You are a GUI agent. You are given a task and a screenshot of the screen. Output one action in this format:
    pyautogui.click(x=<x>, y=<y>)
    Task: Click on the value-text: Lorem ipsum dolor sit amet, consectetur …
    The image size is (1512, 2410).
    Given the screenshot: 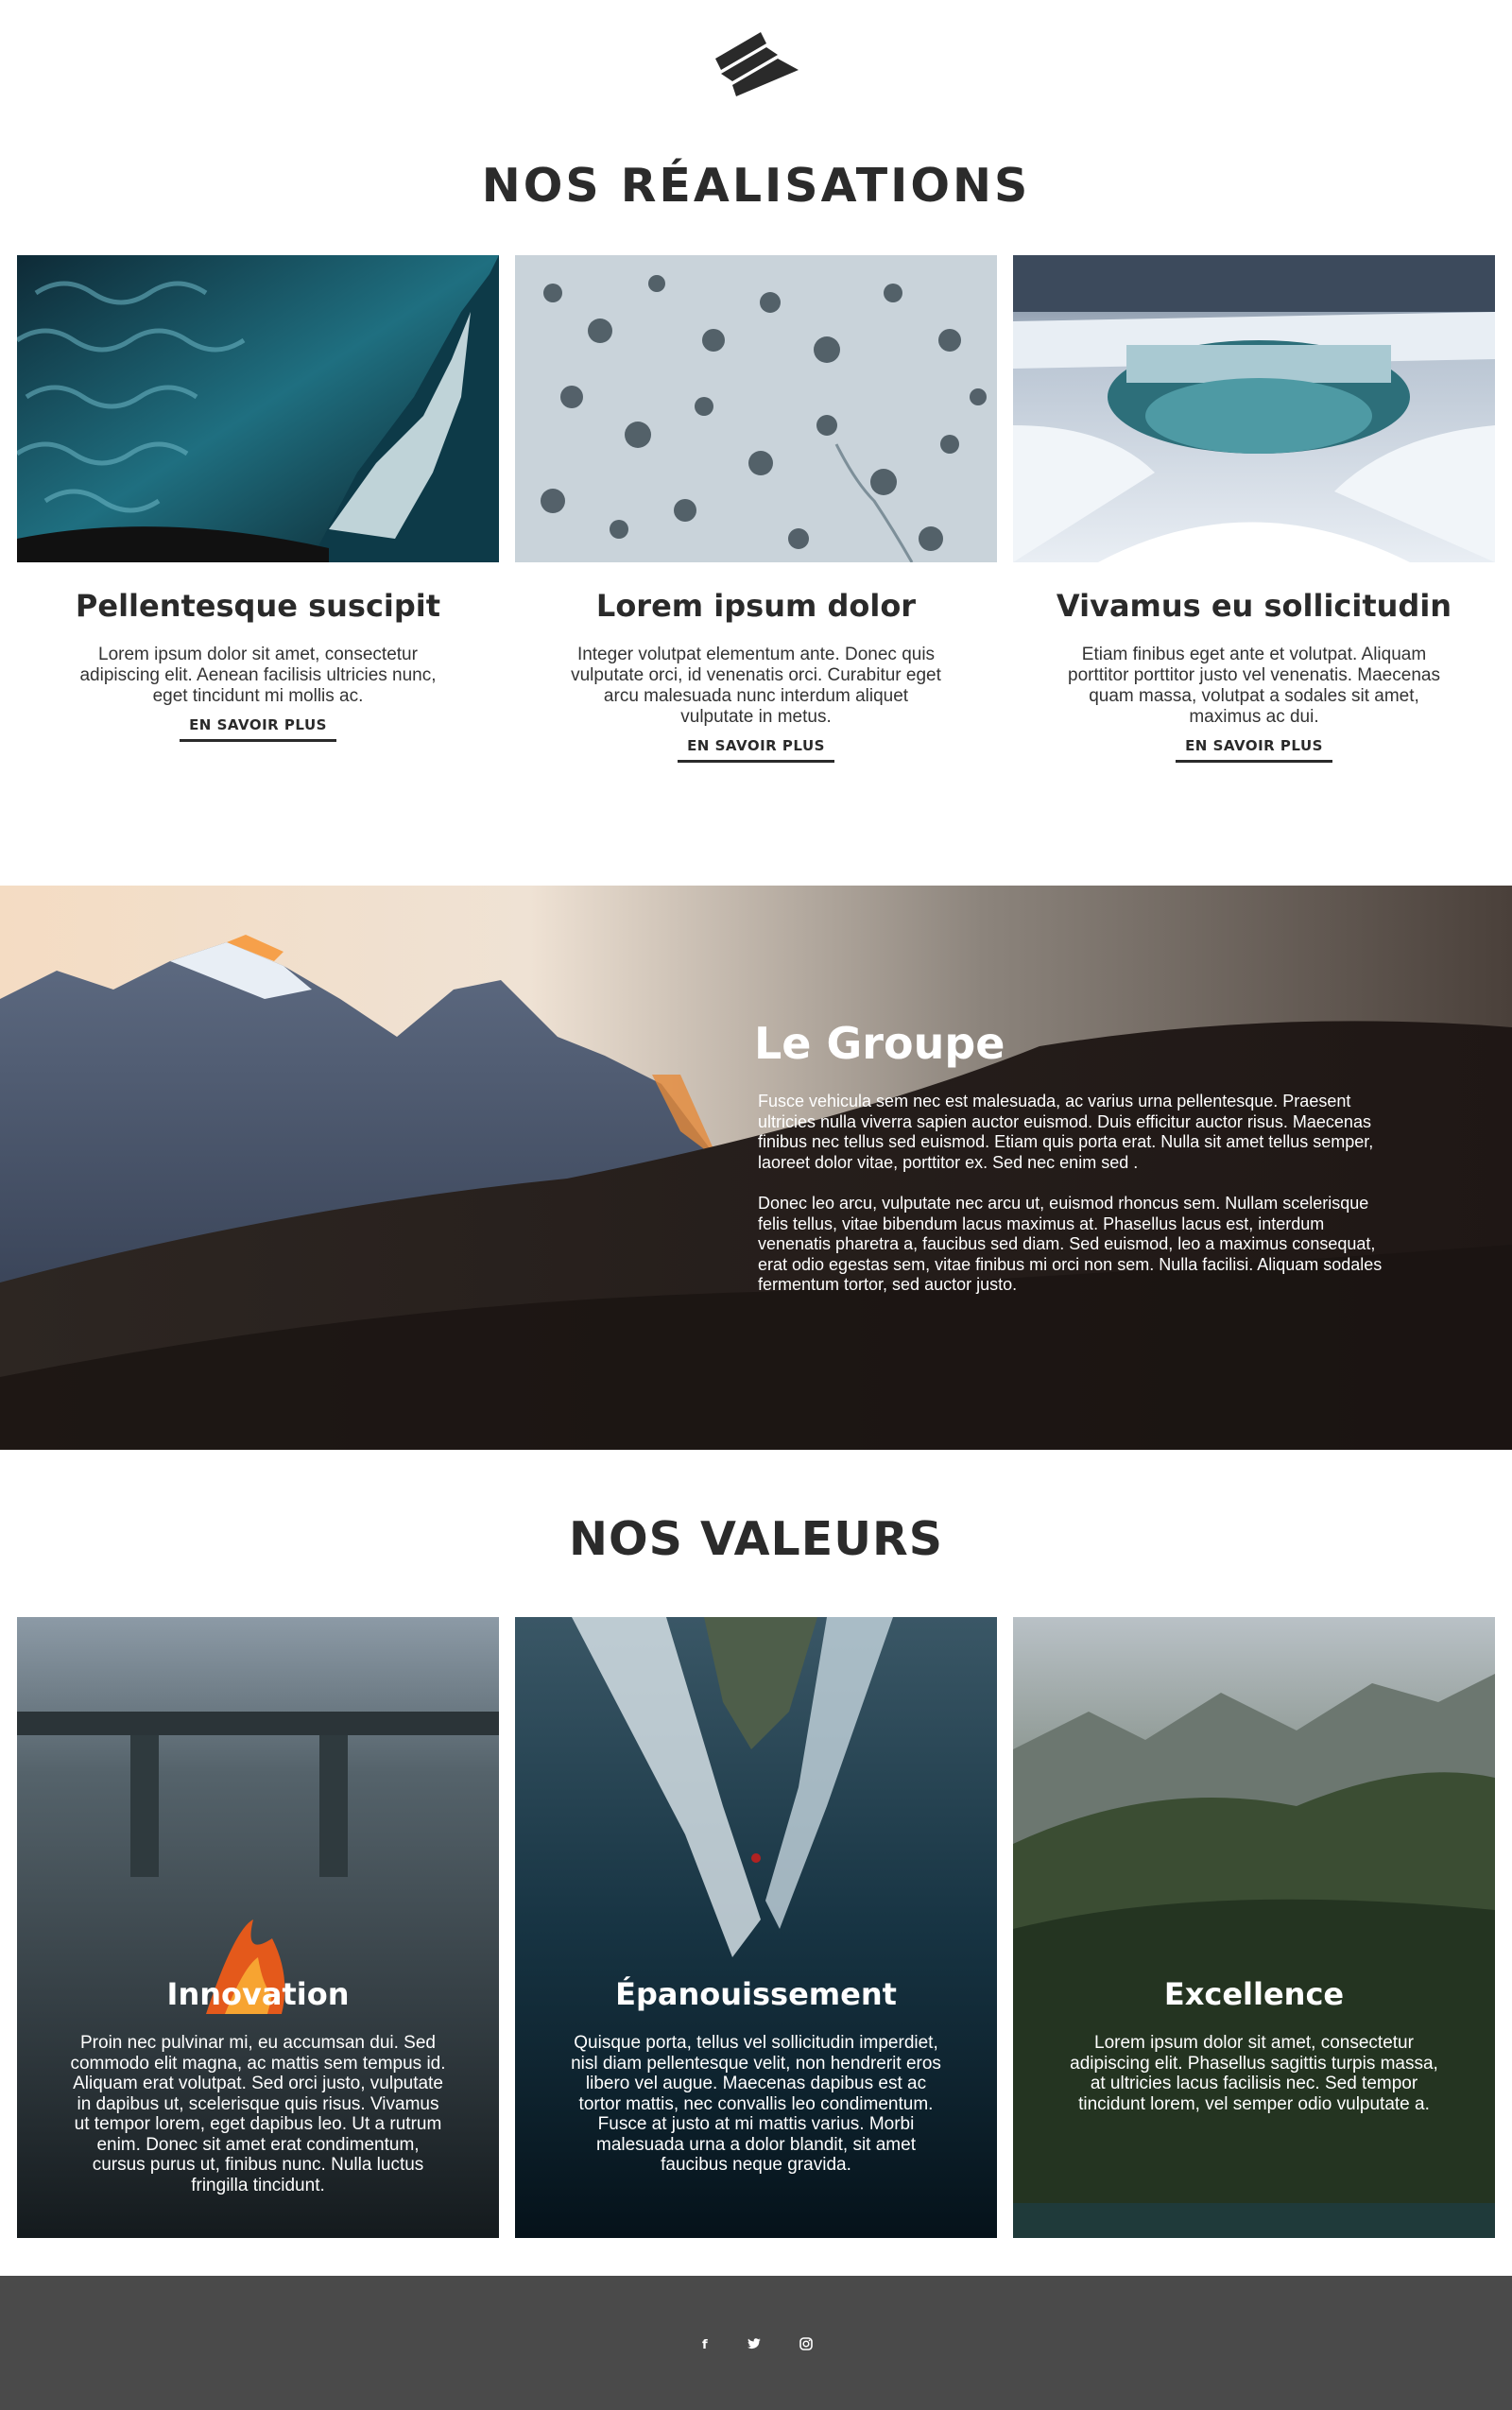 What is the action you would take?
    pyautogui.click(x=1254, y=2073)
    